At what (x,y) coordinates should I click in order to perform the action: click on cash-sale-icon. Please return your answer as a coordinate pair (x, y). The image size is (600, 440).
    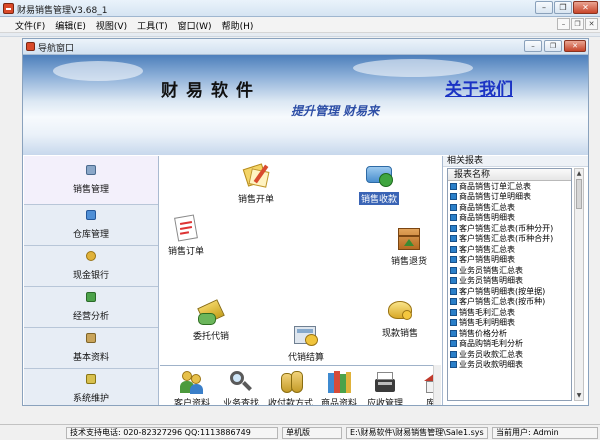
    Looking at the image, I should click on (400, 310).